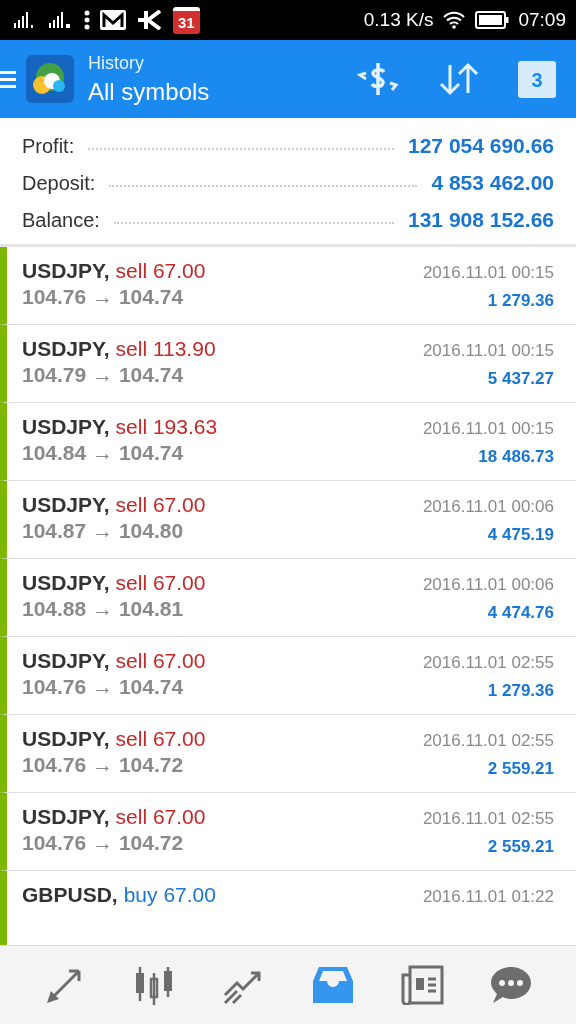  Describe the element at coordinates (288, 598) in the screenshot. I see `deal-row: USDJPY, sell 67.00 104.88 → 104.81 2016.11.01 00:06 4 474.76` at that location.